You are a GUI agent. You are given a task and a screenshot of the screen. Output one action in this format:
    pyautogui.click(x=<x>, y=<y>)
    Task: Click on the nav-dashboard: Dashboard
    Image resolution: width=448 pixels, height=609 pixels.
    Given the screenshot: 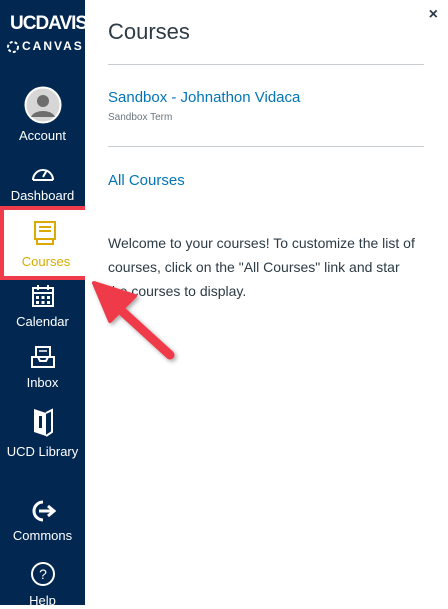 What is the action you would take?
    pyautogui.click(x=42, y=183)
    